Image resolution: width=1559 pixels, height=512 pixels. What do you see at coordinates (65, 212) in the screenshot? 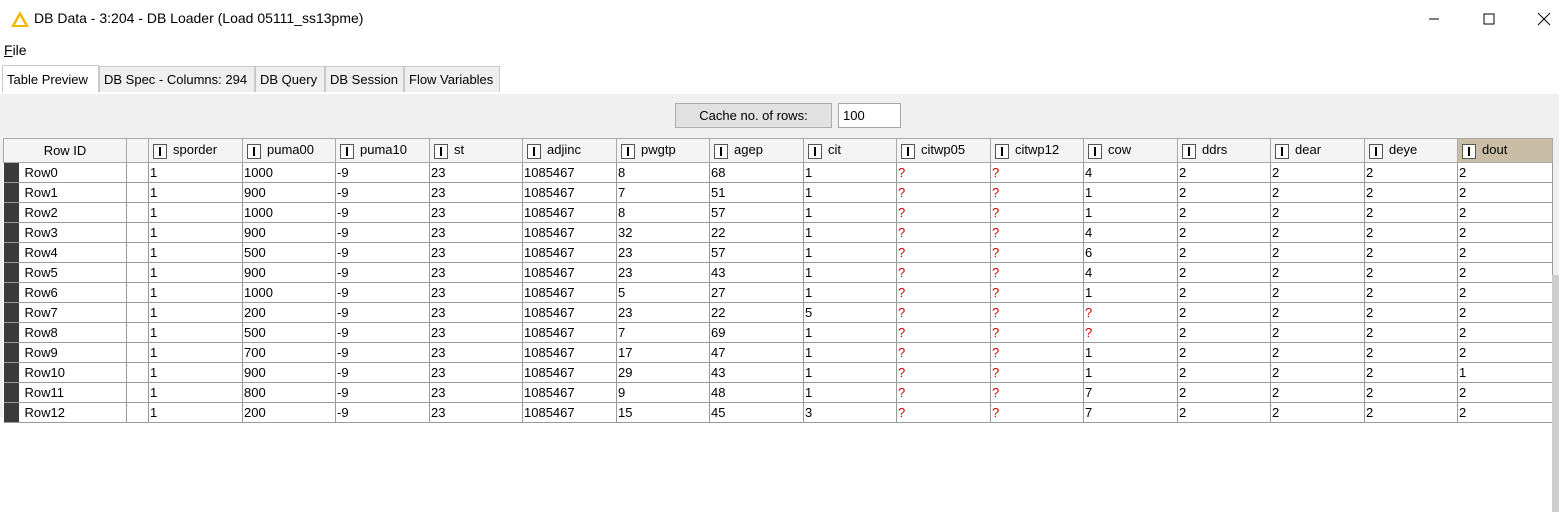
I see `row-id-cell: Row2` at bounding box center [65, 212].